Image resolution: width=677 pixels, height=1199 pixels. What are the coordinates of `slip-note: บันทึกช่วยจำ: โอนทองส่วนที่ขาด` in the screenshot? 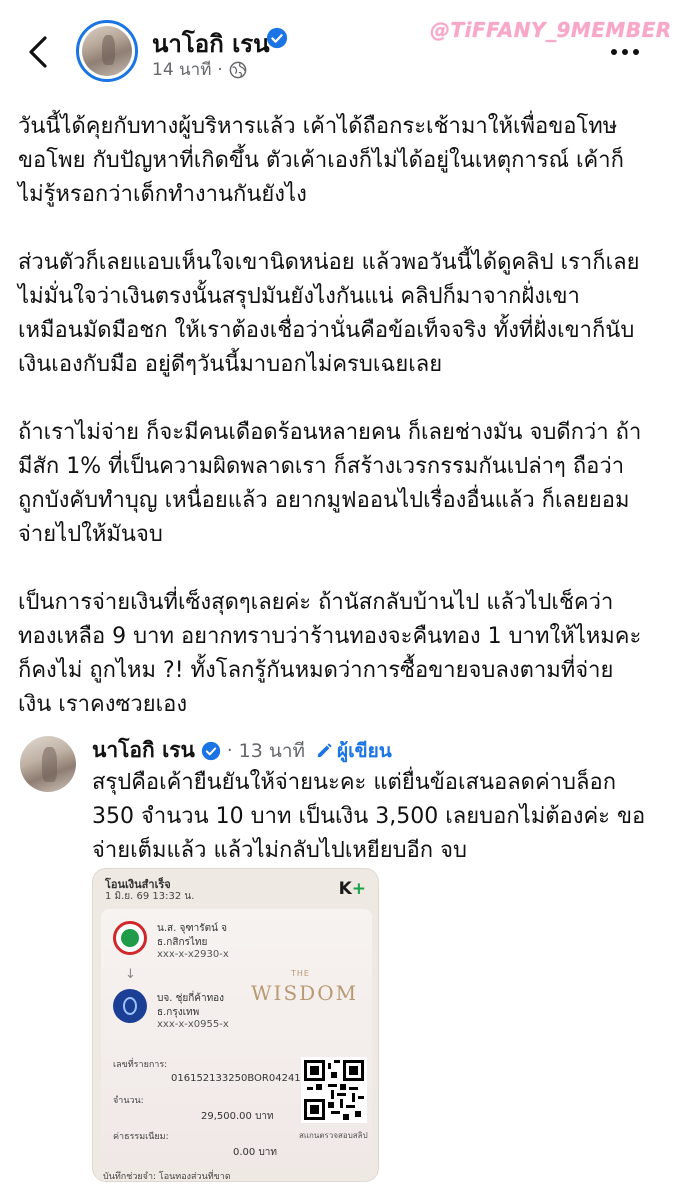 It's located at (167, 1177).